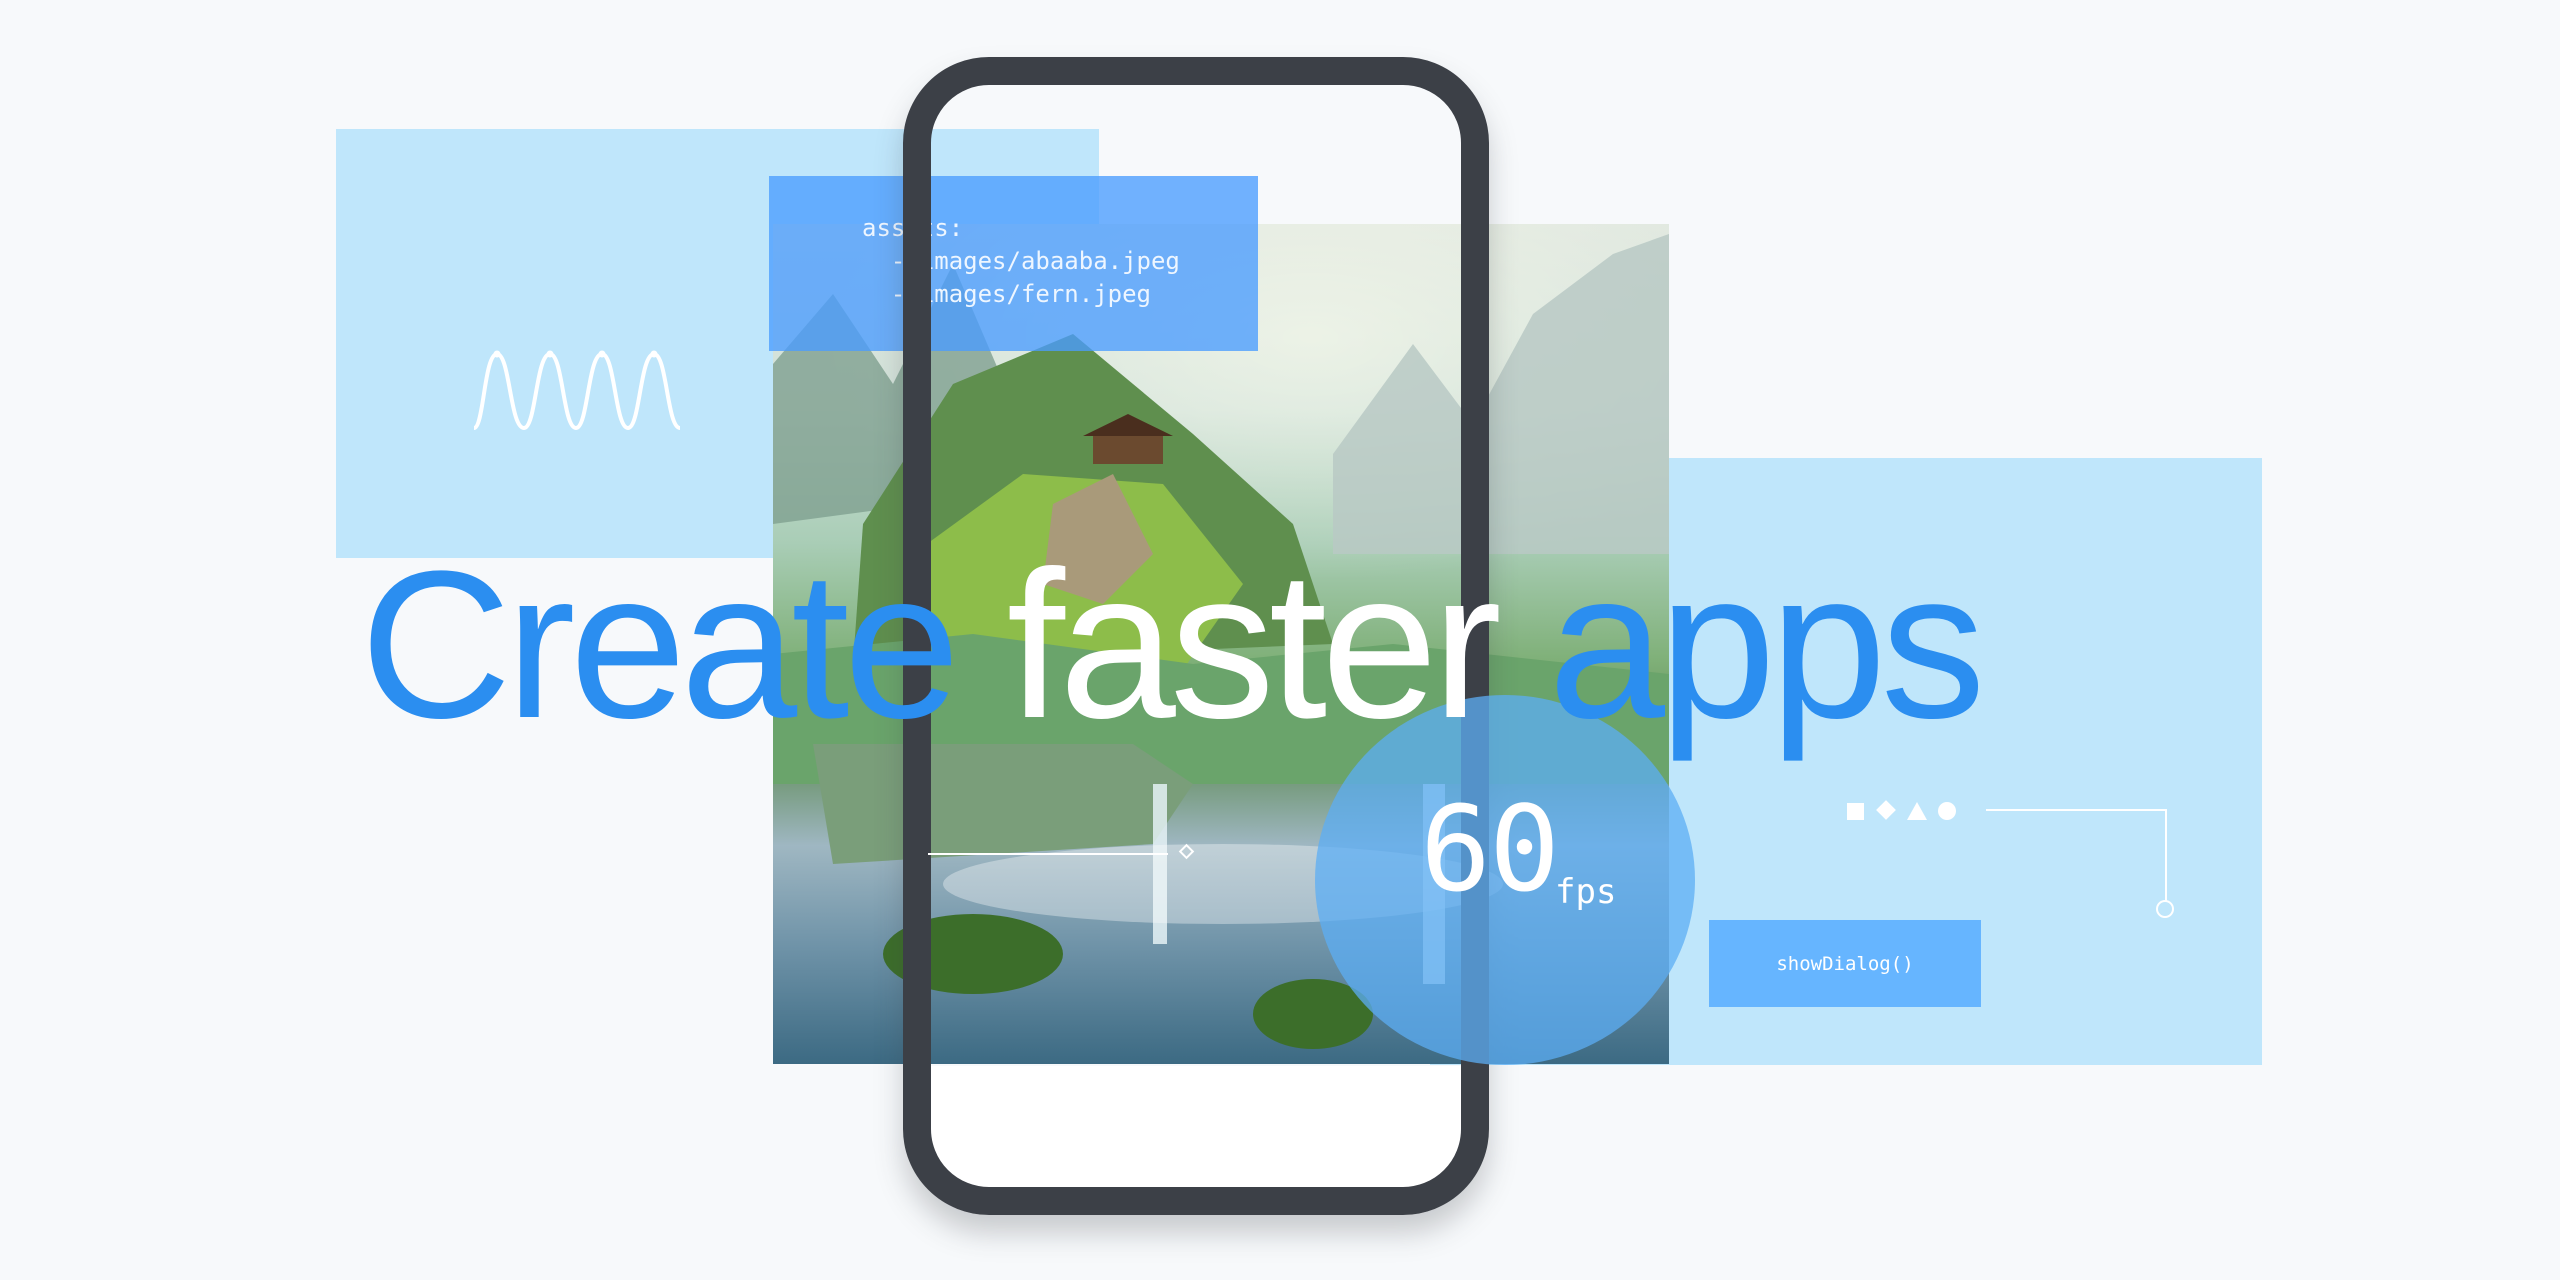 This screenshot has height=1280, width=2560. What do you see at coordinates (1886, 810) in the screenshot?
I see `diamond-icon` at bounding box center [1886, 810].